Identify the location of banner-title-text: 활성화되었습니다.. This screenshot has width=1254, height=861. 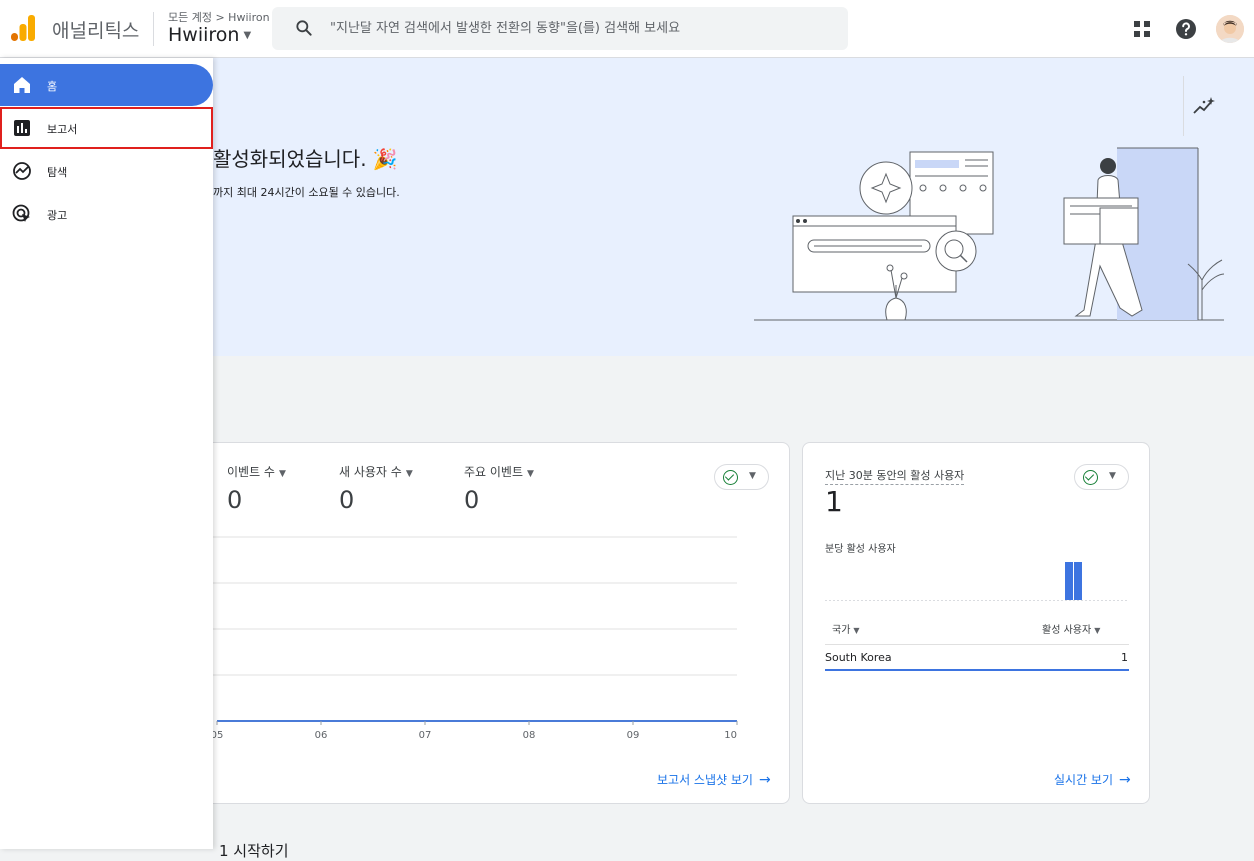
(290, 159).